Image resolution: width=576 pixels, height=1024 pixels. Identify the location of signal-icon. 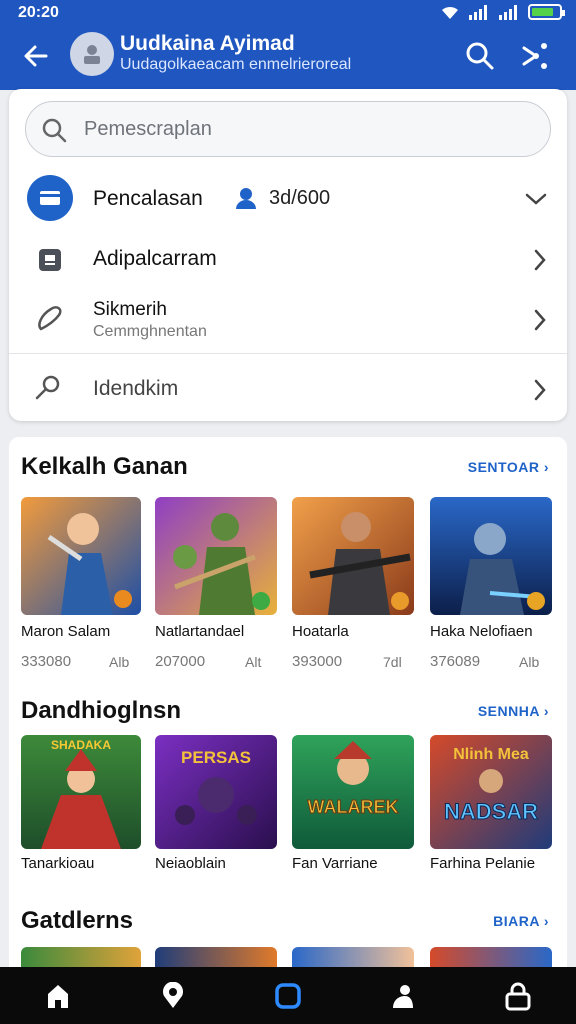
(478, 12).